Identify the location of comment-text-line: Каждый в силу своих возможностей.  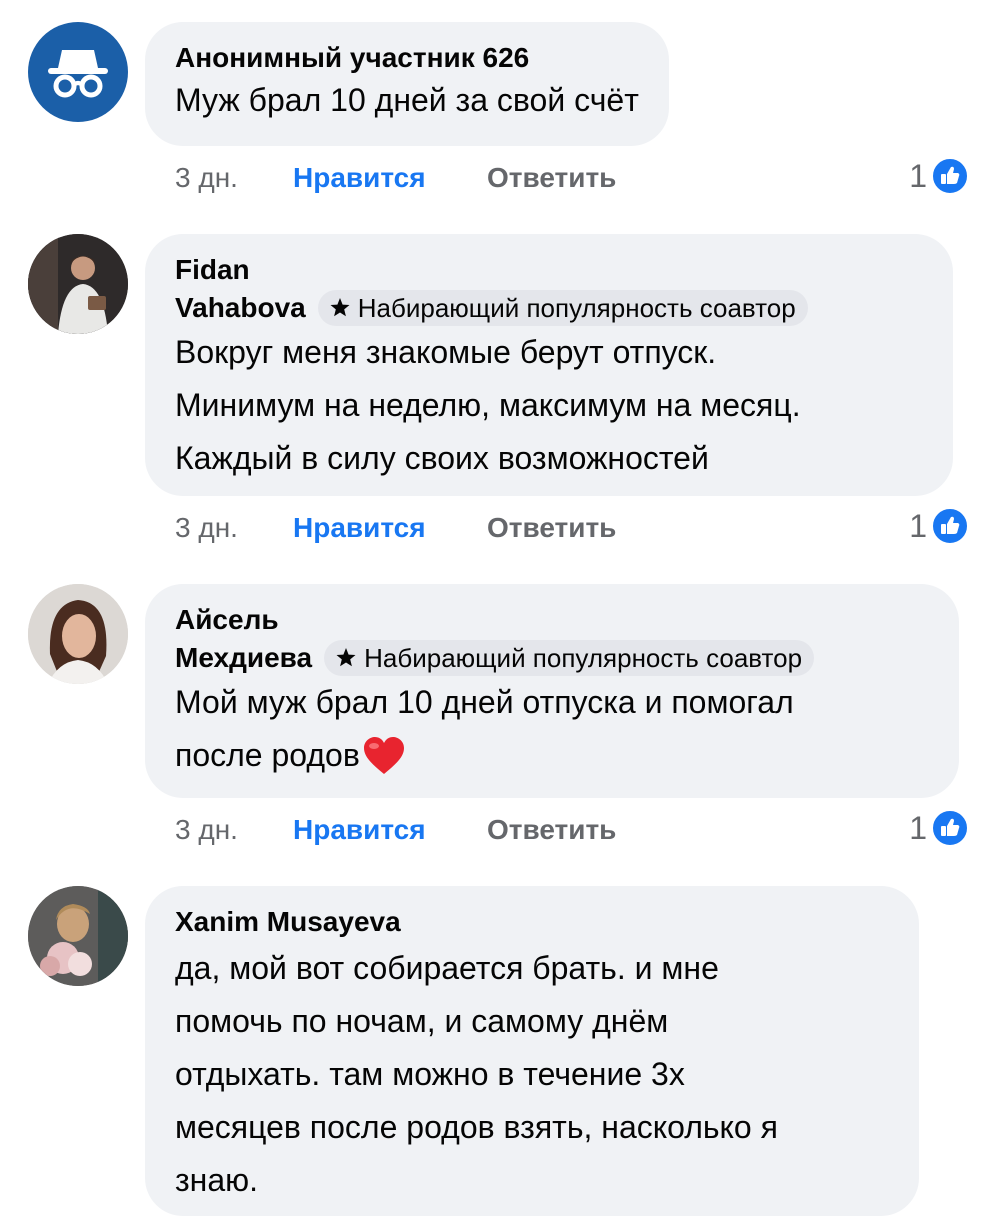
(442, 458).